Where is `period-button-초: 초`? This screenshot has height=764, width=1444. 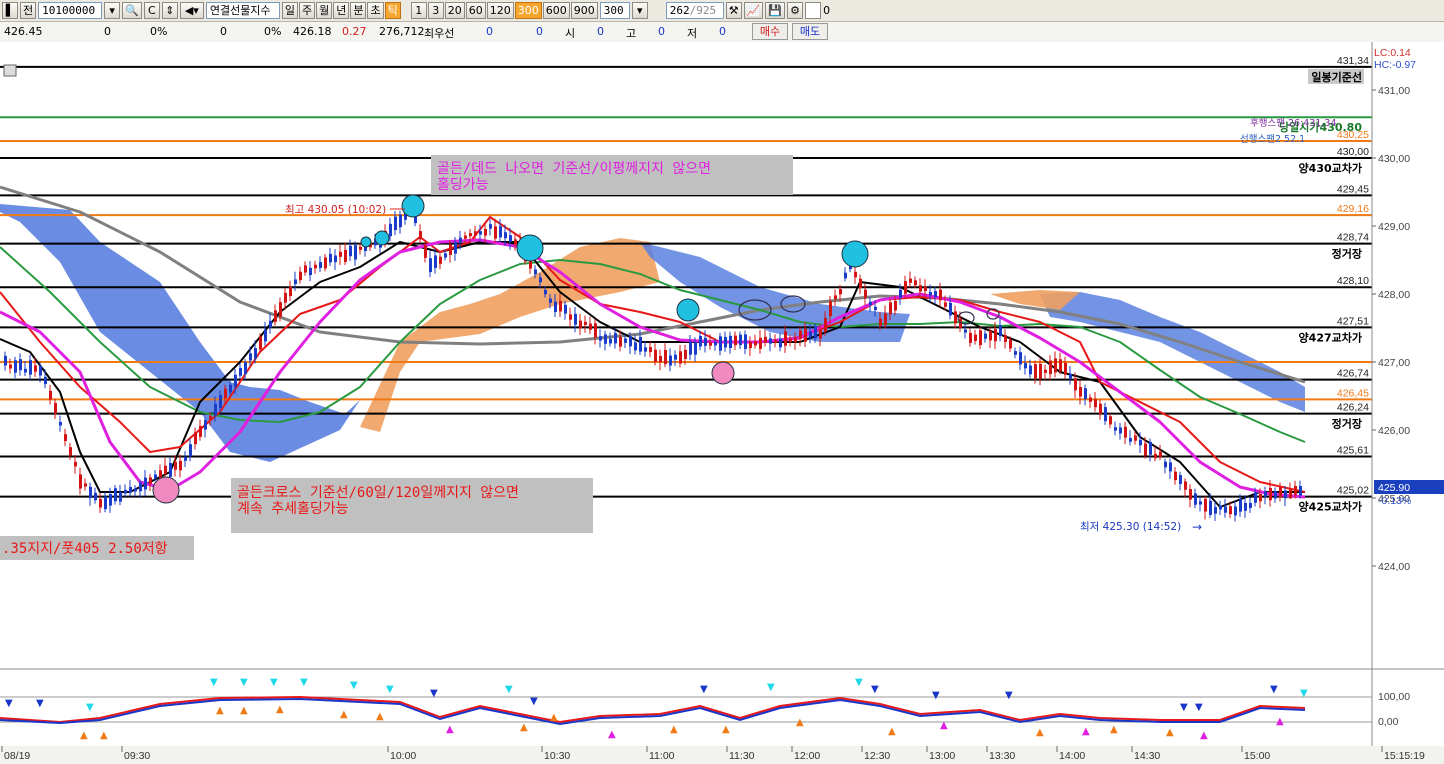
period-button-초: 초 is located at coordinates (375, 10).